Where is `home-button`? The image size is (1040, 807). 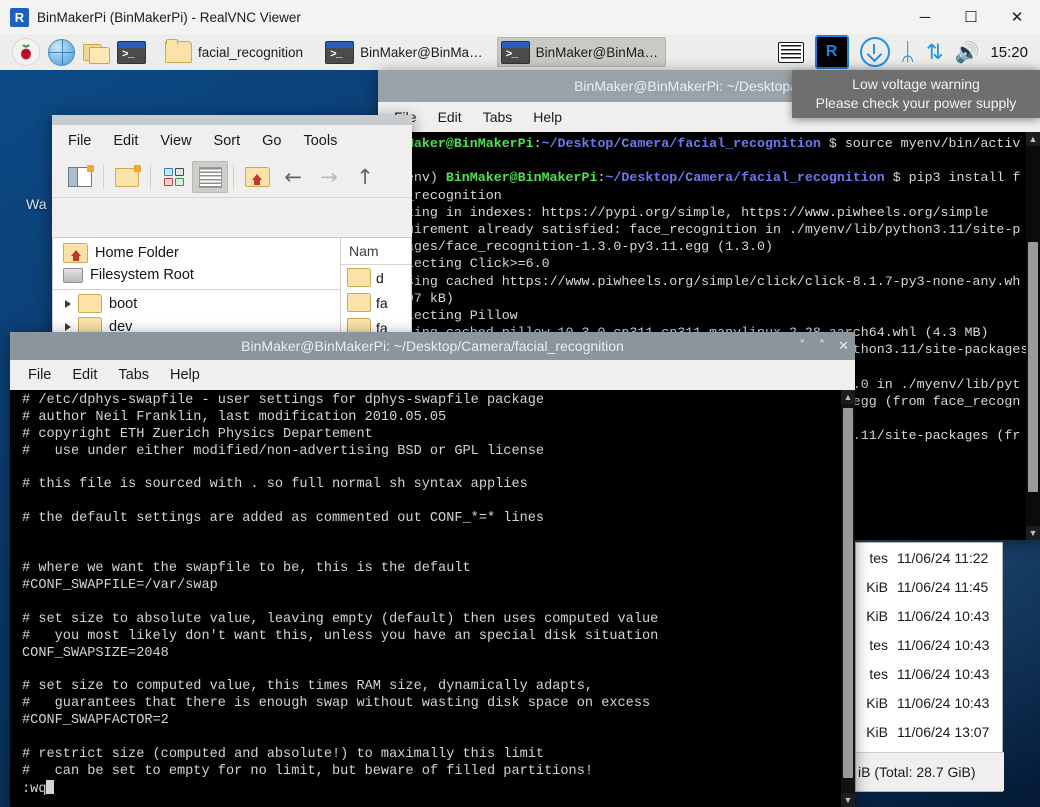 home-button is located at coordinates (257, 177).